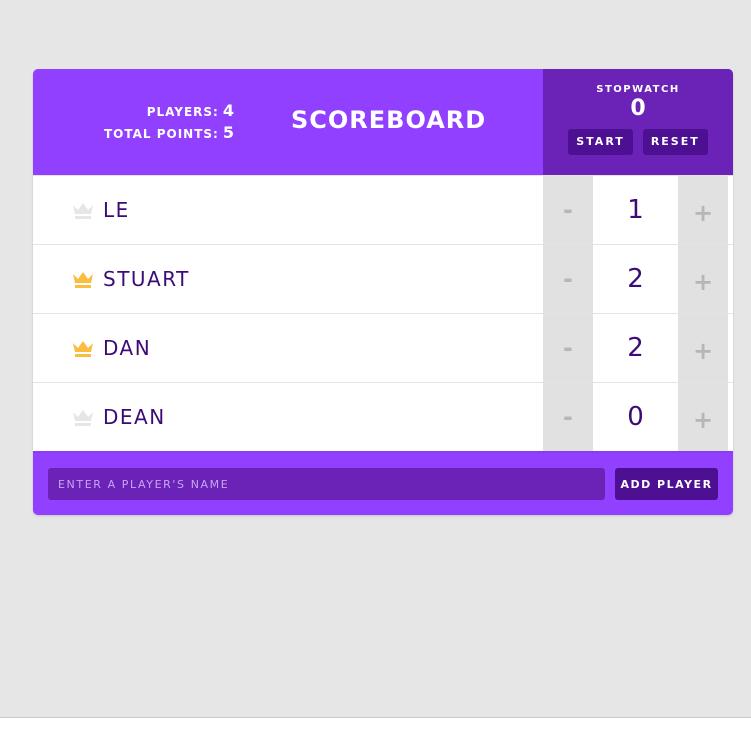  I want to click on player-row: DEAN - 0 +, so click(383, 416).